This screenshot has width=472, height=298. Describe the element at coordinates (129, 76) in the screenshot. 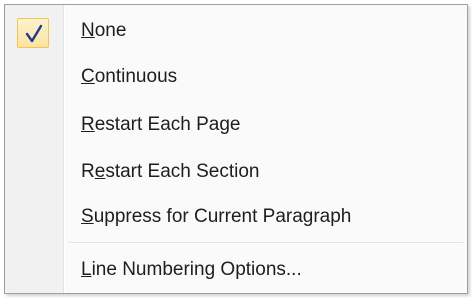

I see `menu-item-label: Continuous` at that location.